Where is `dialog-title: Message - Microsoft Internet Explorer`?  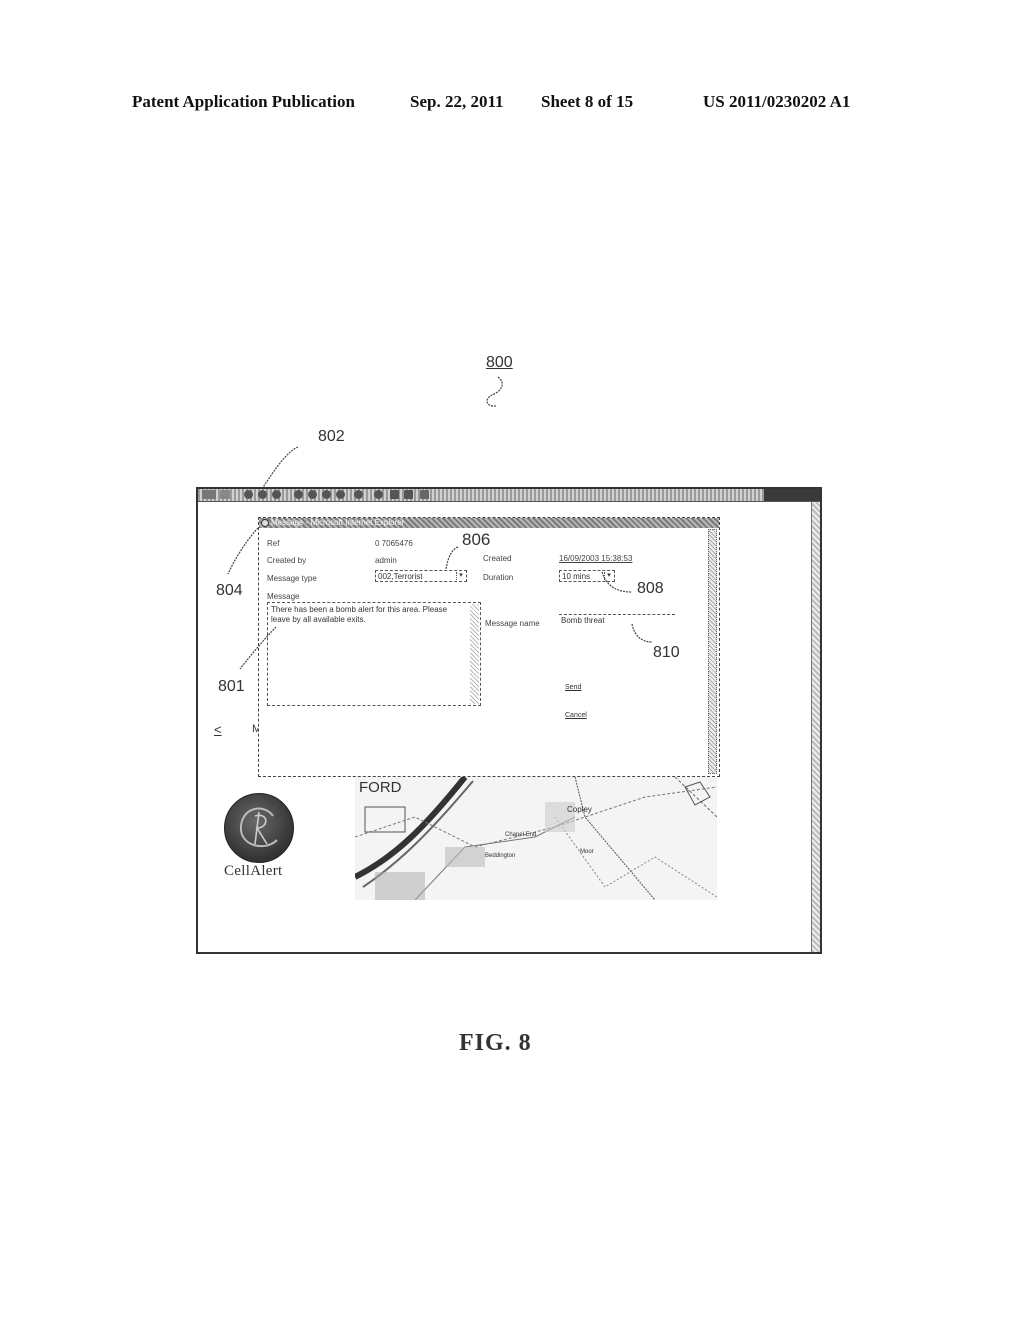 dialog-title: Message - Microsoft Internet Explorer is located at coordinates (338, 522).